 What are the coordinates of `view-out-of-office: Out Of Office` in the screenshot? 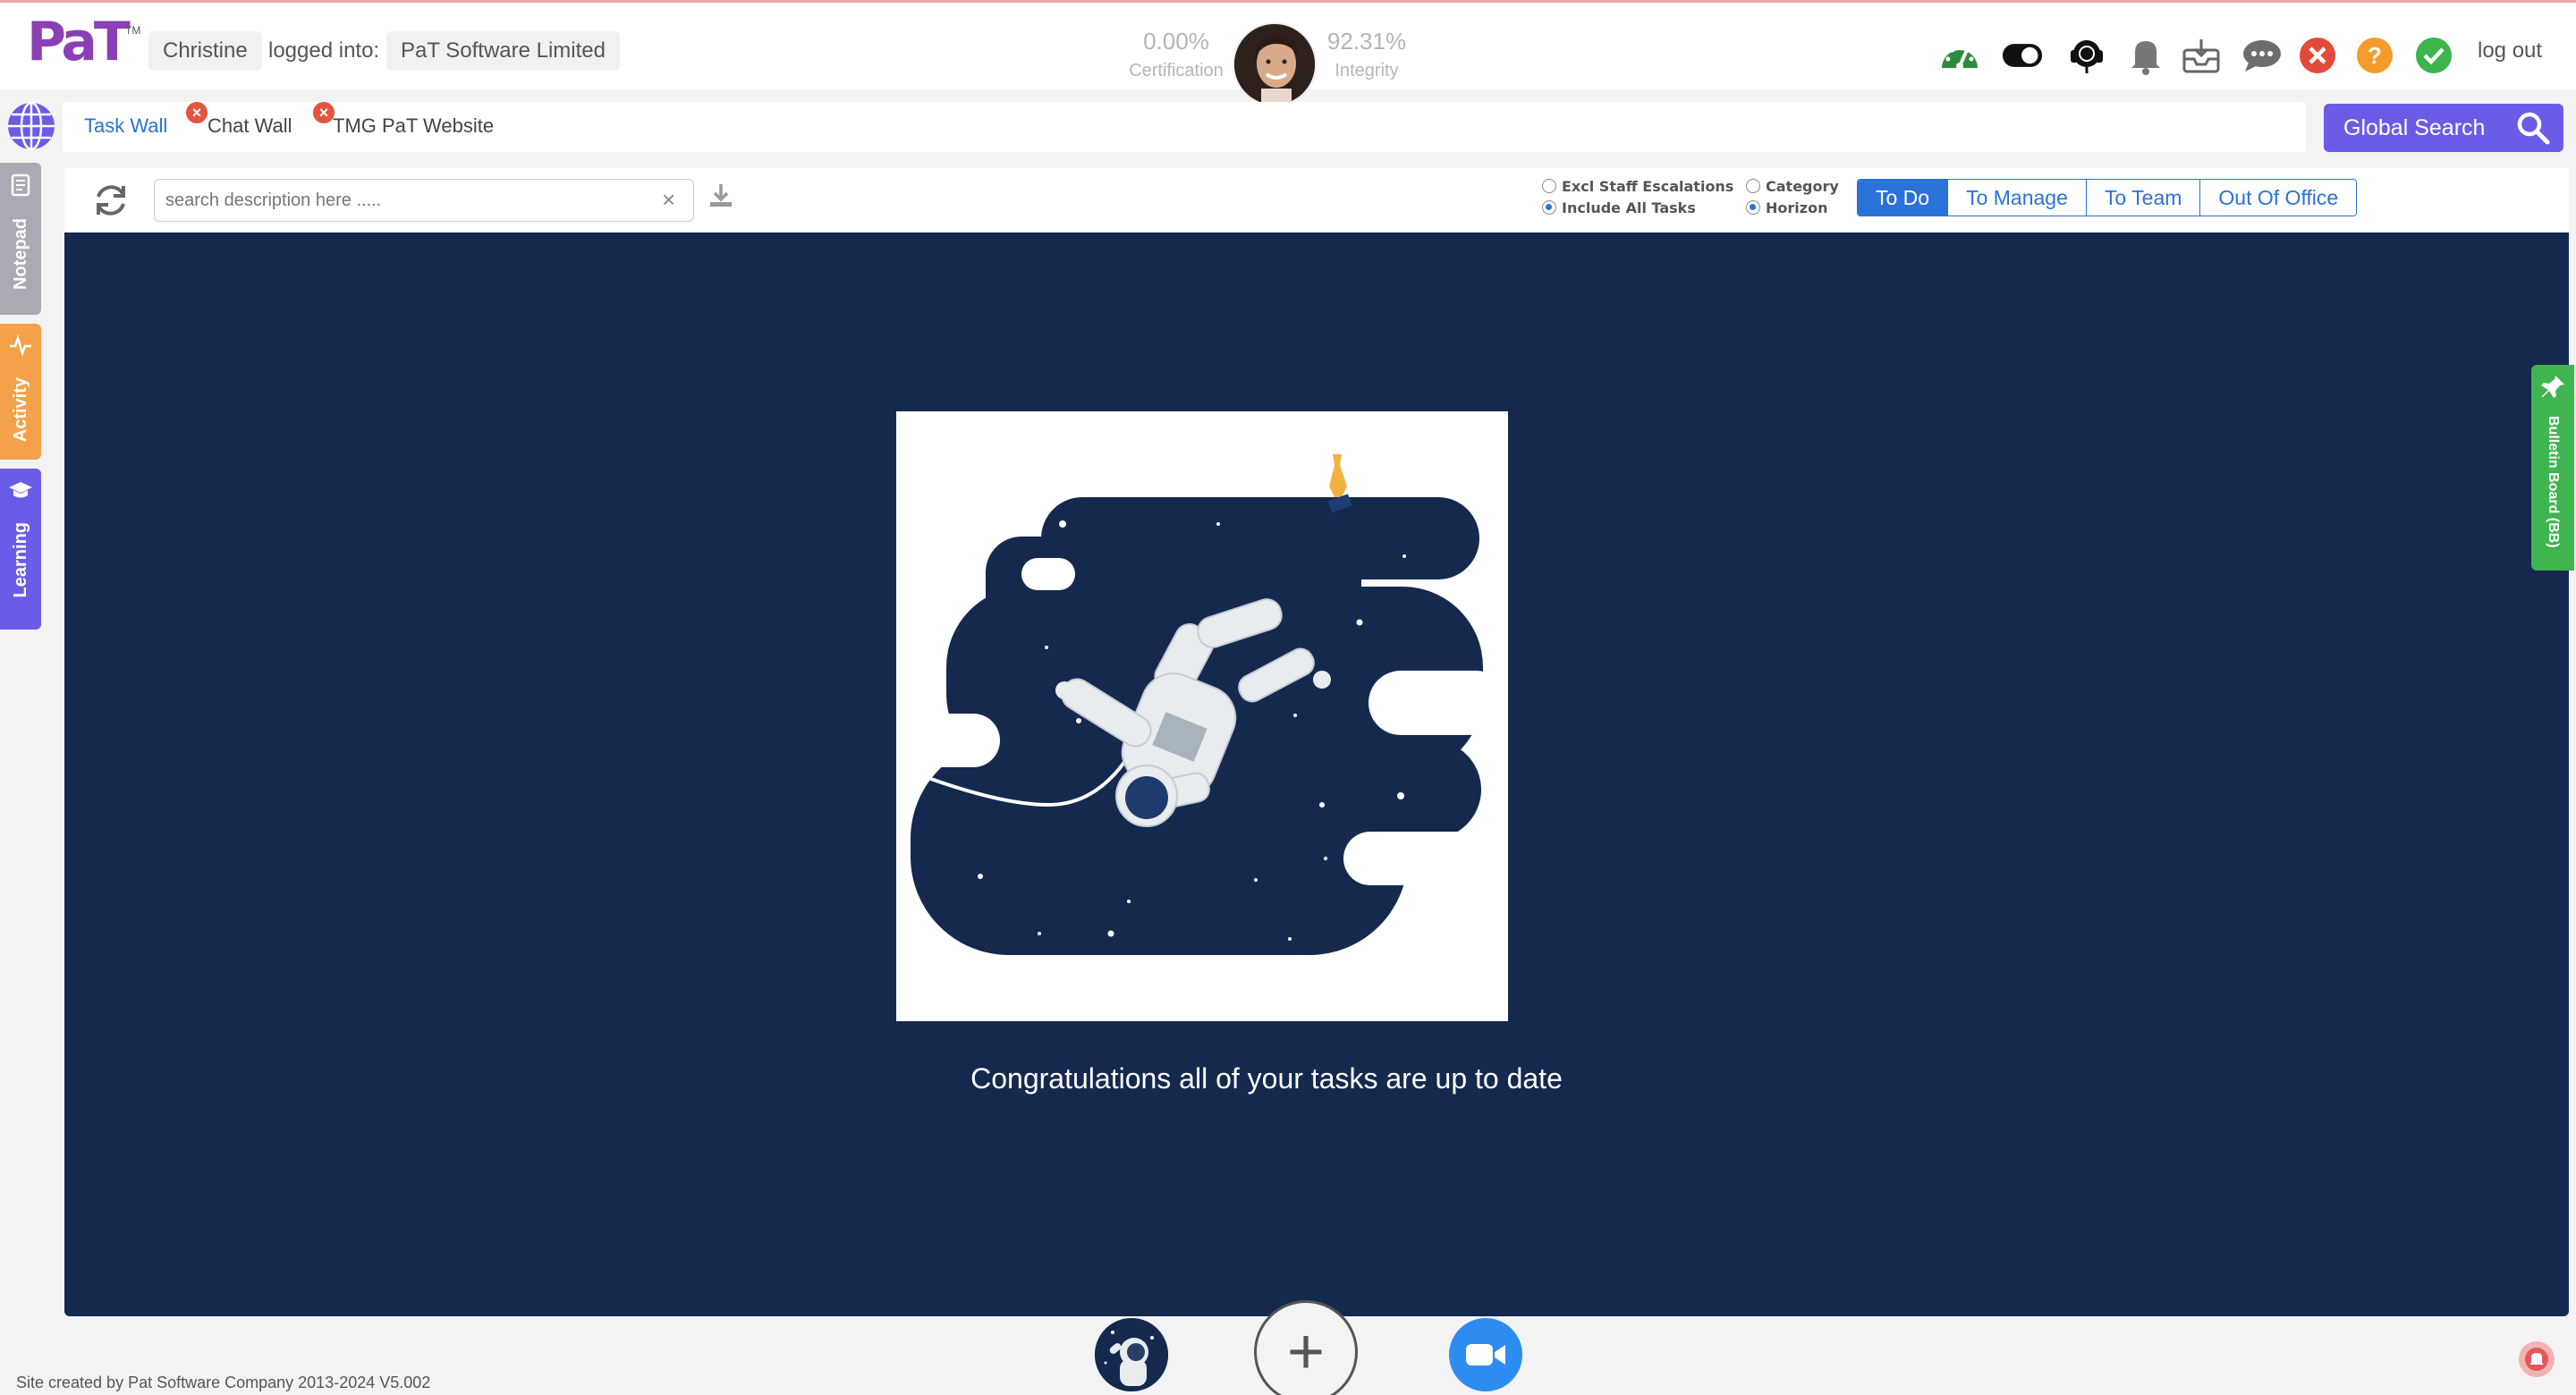 It's located at (2278, 198).